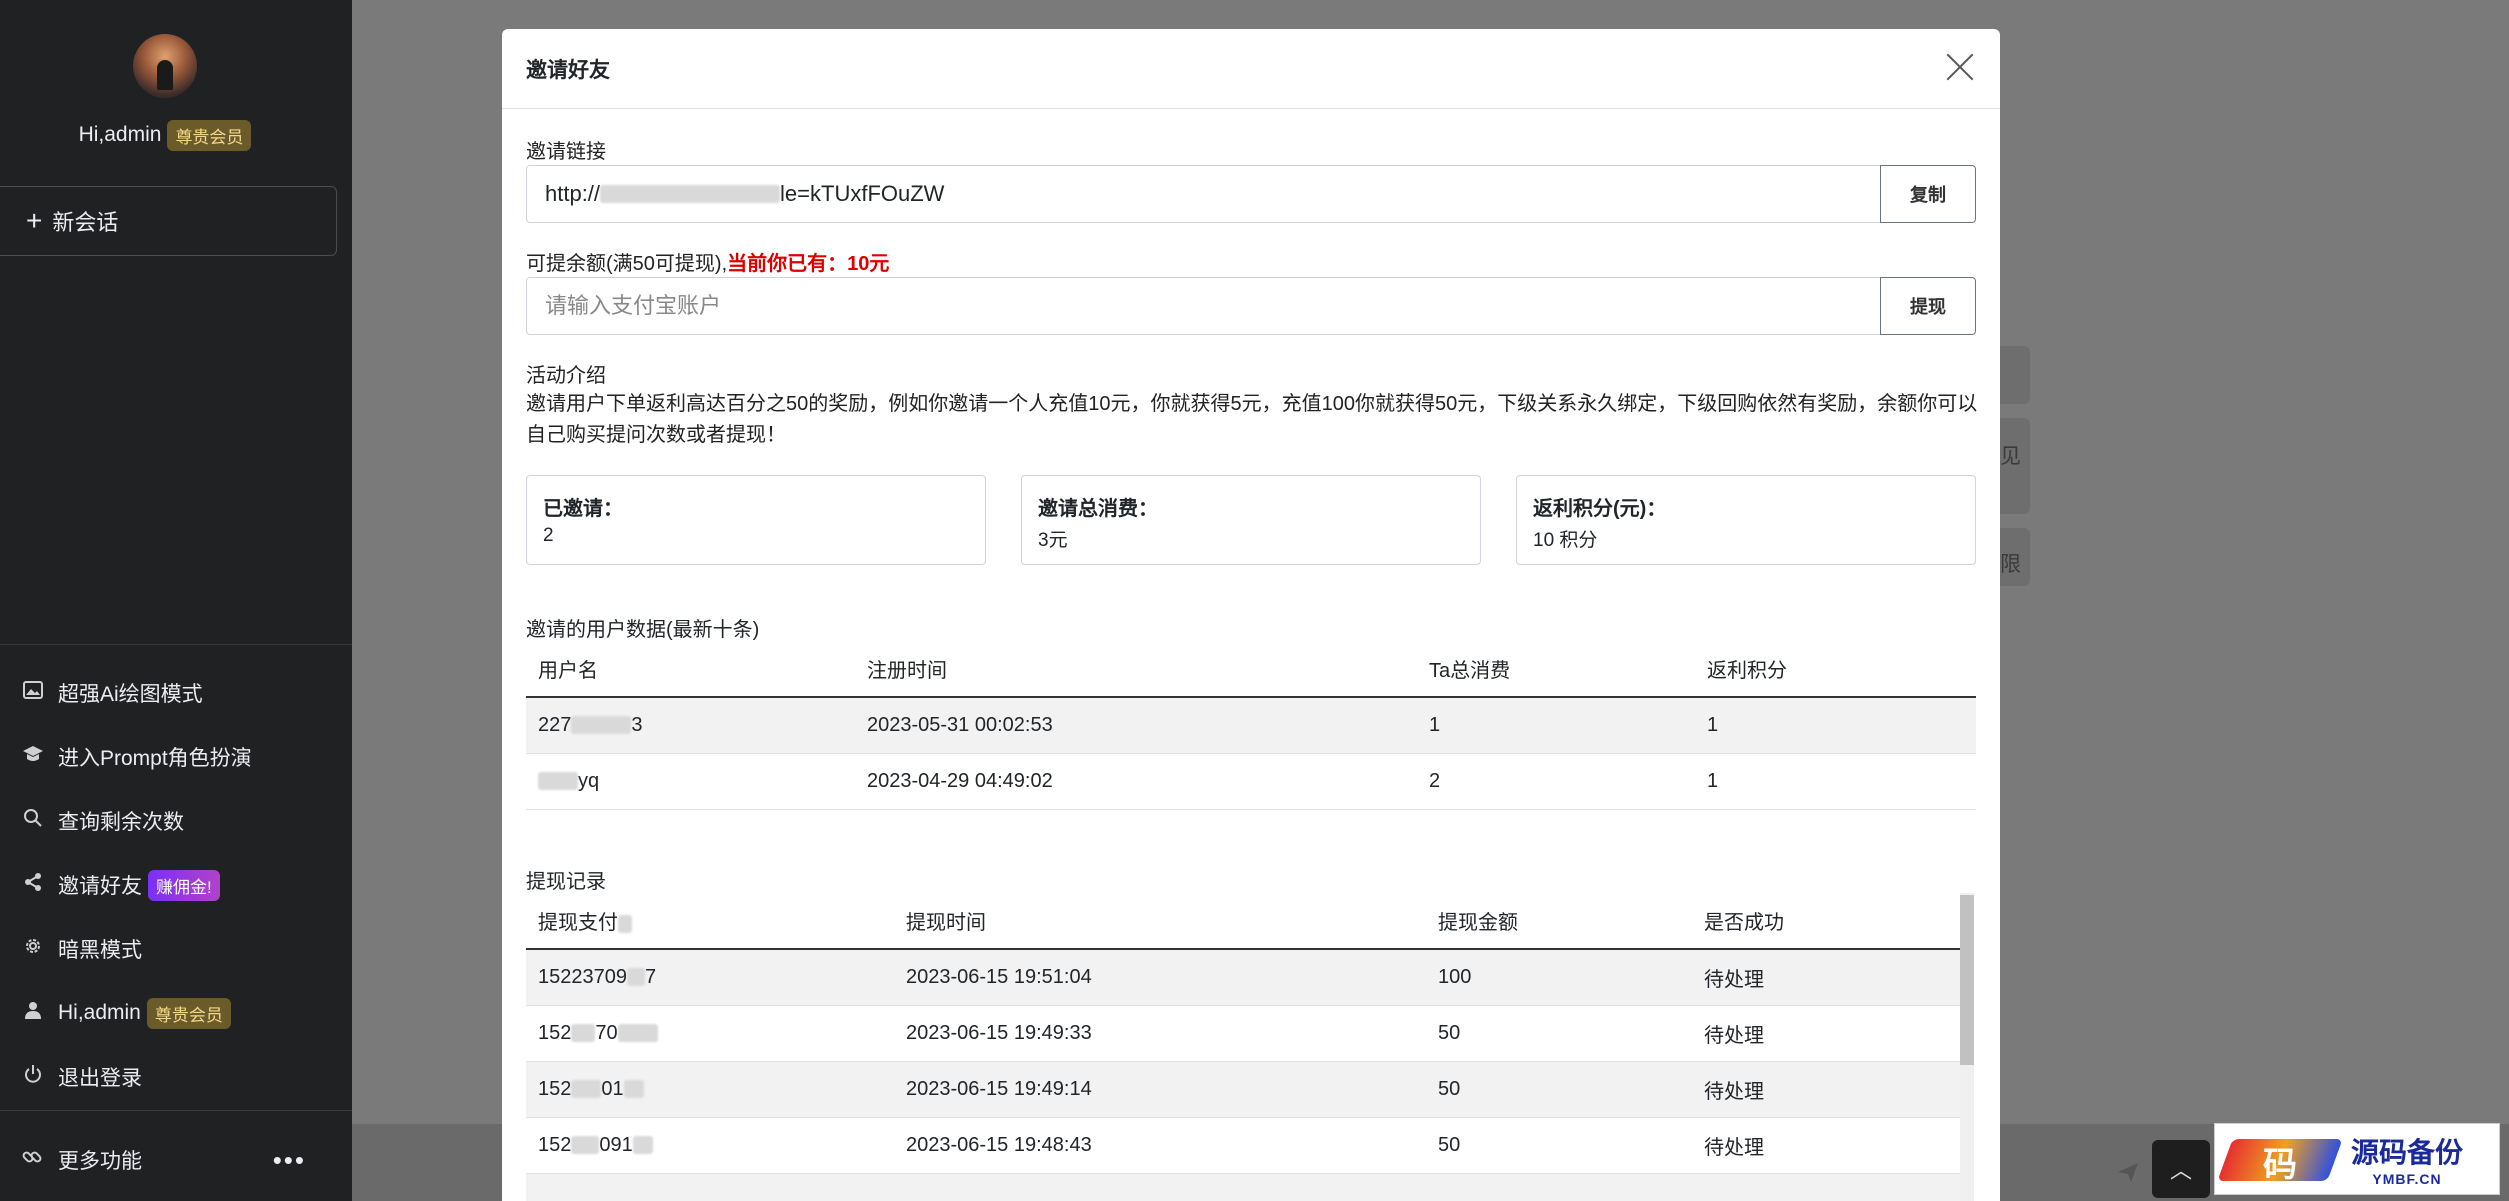 The image size is (2509, 1201). I want to click on plus-icon: +, so click(34, 220).